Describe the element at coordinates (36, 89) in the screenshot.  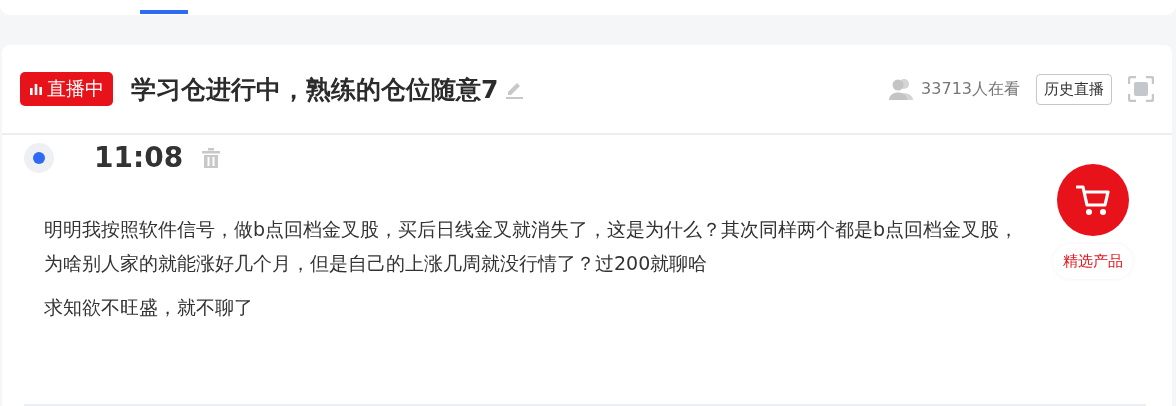
I see `bars-icon` at that location.